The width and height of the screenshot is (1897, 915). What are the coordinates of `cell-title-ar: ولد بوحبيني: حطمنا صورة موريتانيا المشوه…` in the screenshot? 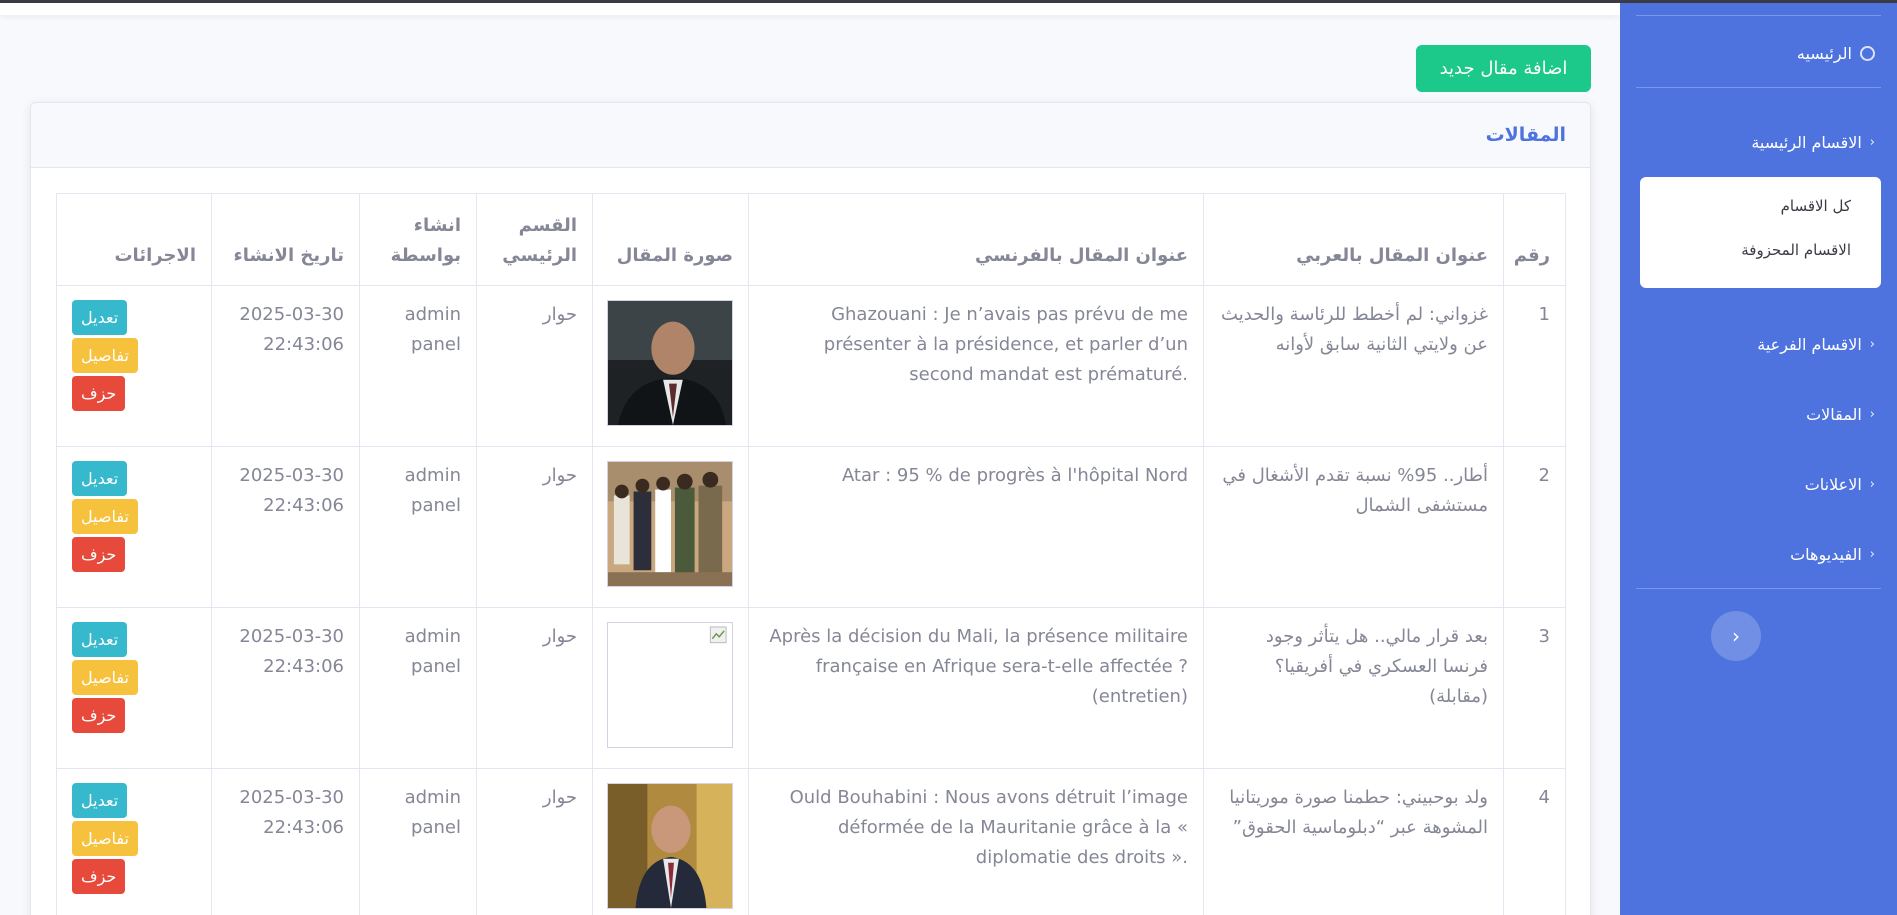 It's located at (1353, 841).